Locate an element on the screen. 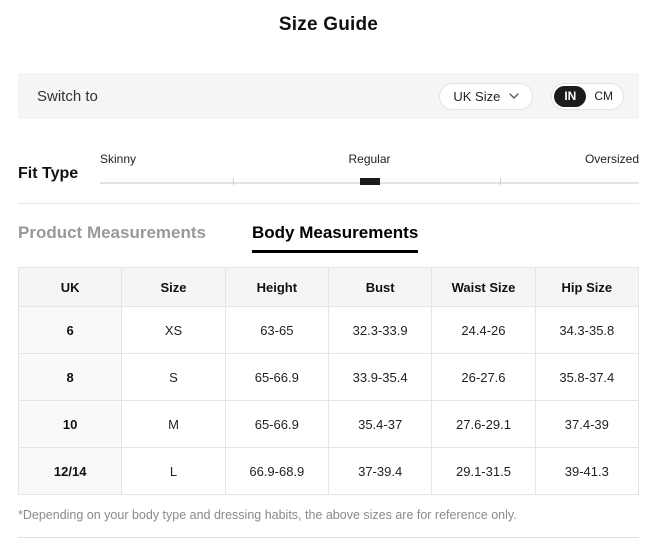 This screenshot has height=548, width=657. cell-bust: 37-39.4 is located at coordinates (380, 471).